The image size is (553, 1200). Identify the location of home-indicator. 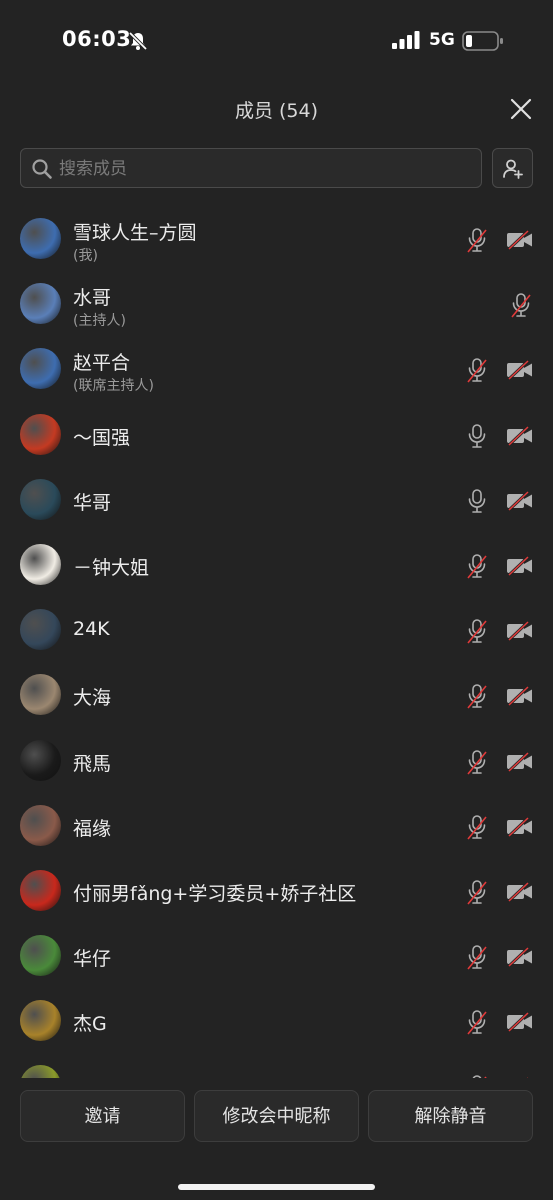
(276, 1187).